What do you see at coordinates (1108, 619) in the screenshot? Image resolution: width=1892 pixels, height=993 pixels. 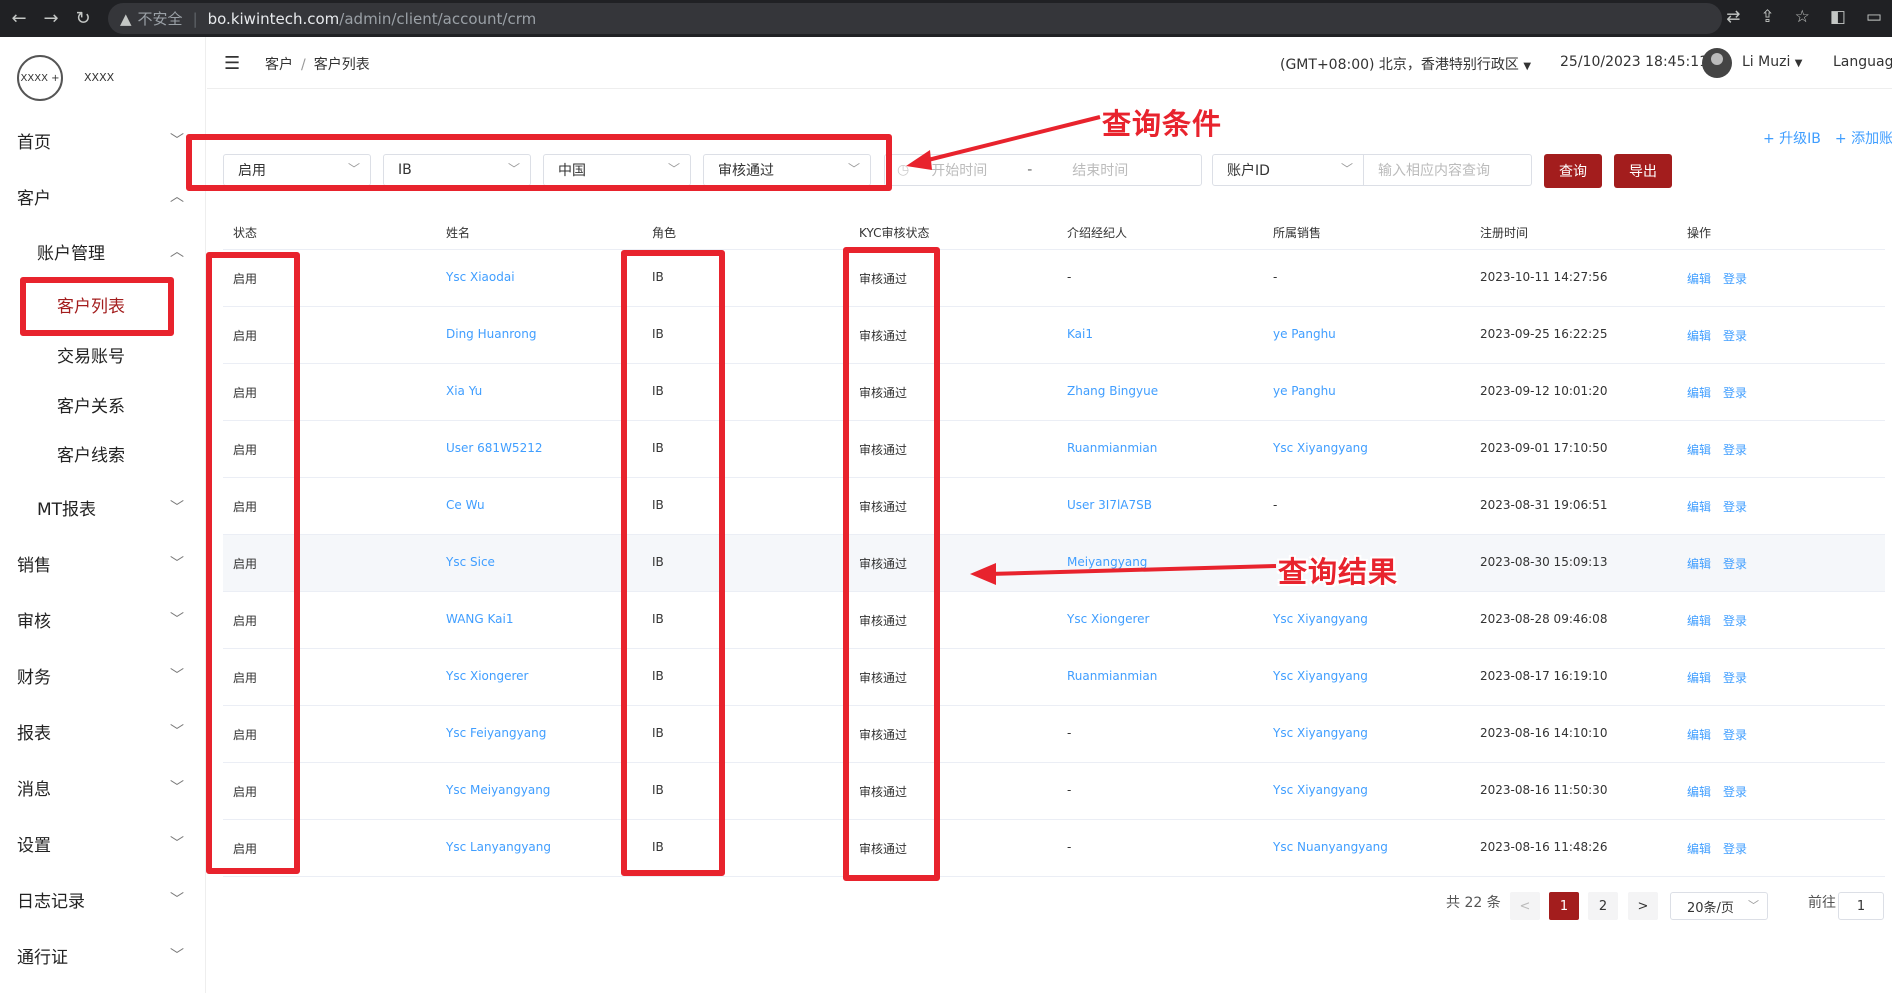 I see `cell-ib: Ysc Xiongerer` at bounding box center [1108, 619].